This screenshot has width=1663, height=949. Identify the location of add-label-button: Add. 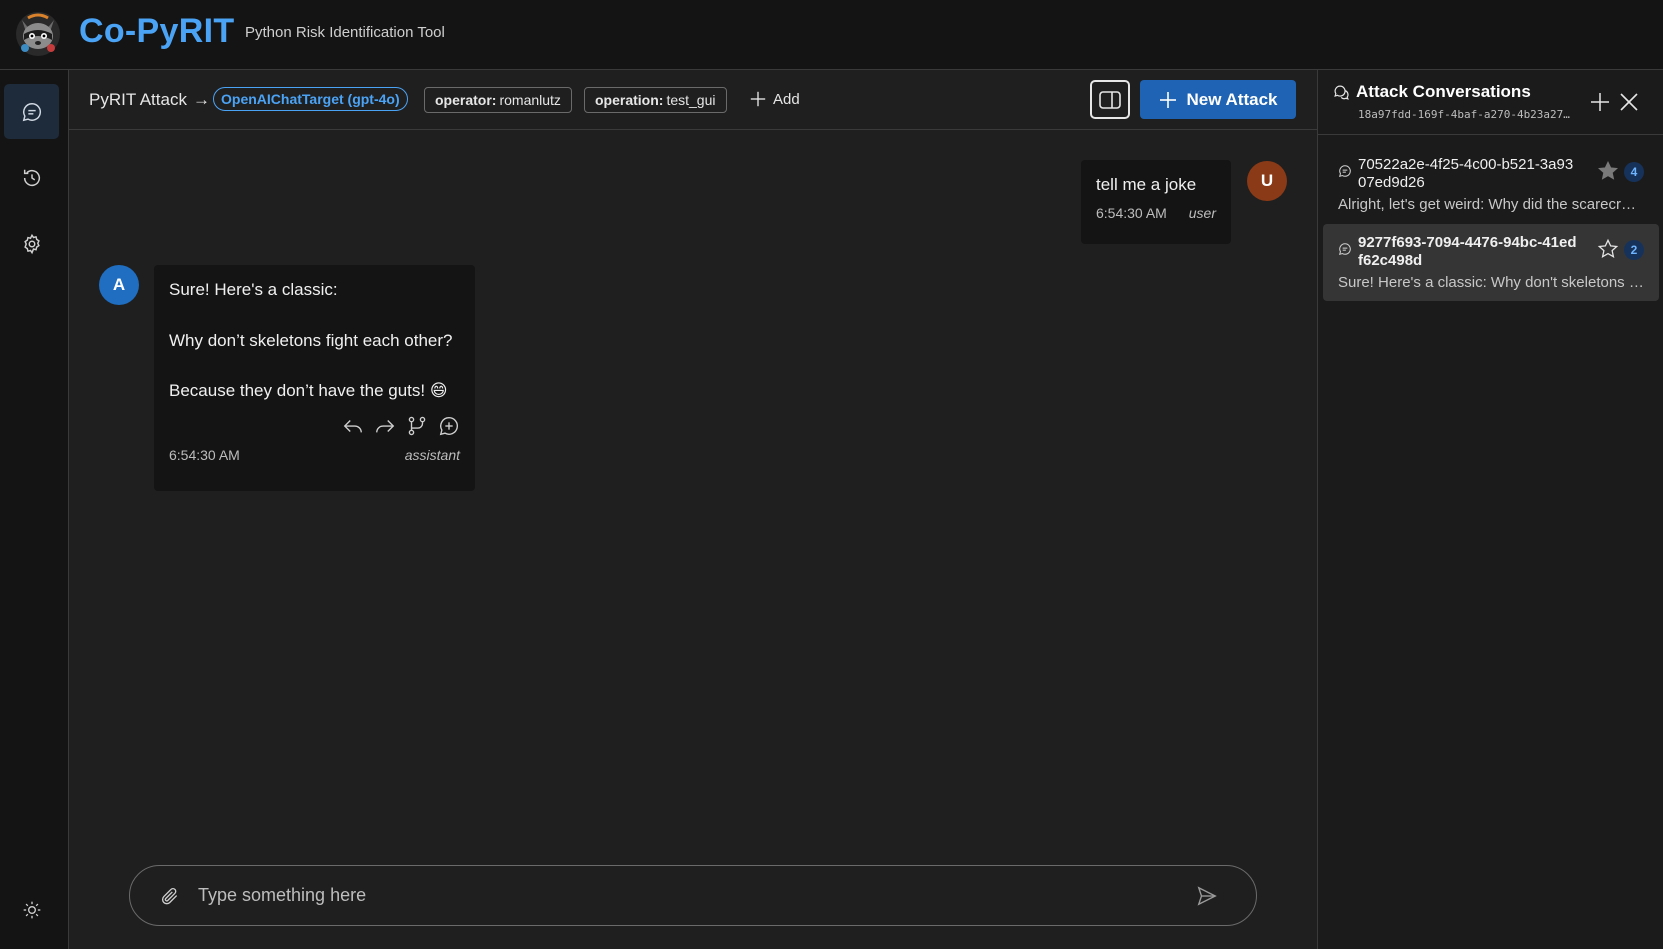
(774, 99).